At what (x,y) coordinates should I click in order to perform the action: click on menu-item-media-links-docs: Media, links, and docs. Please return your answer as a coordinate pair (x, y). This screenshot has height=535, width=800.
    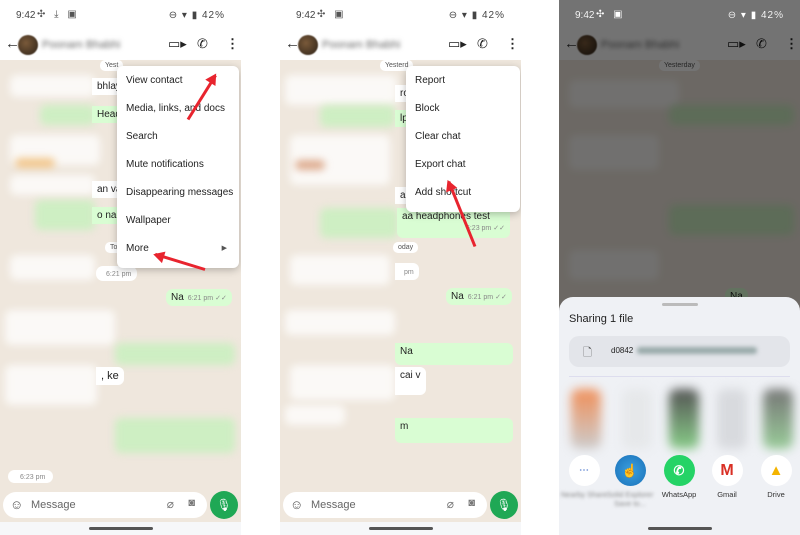
    Looking at the image, I should click on (178, 109).